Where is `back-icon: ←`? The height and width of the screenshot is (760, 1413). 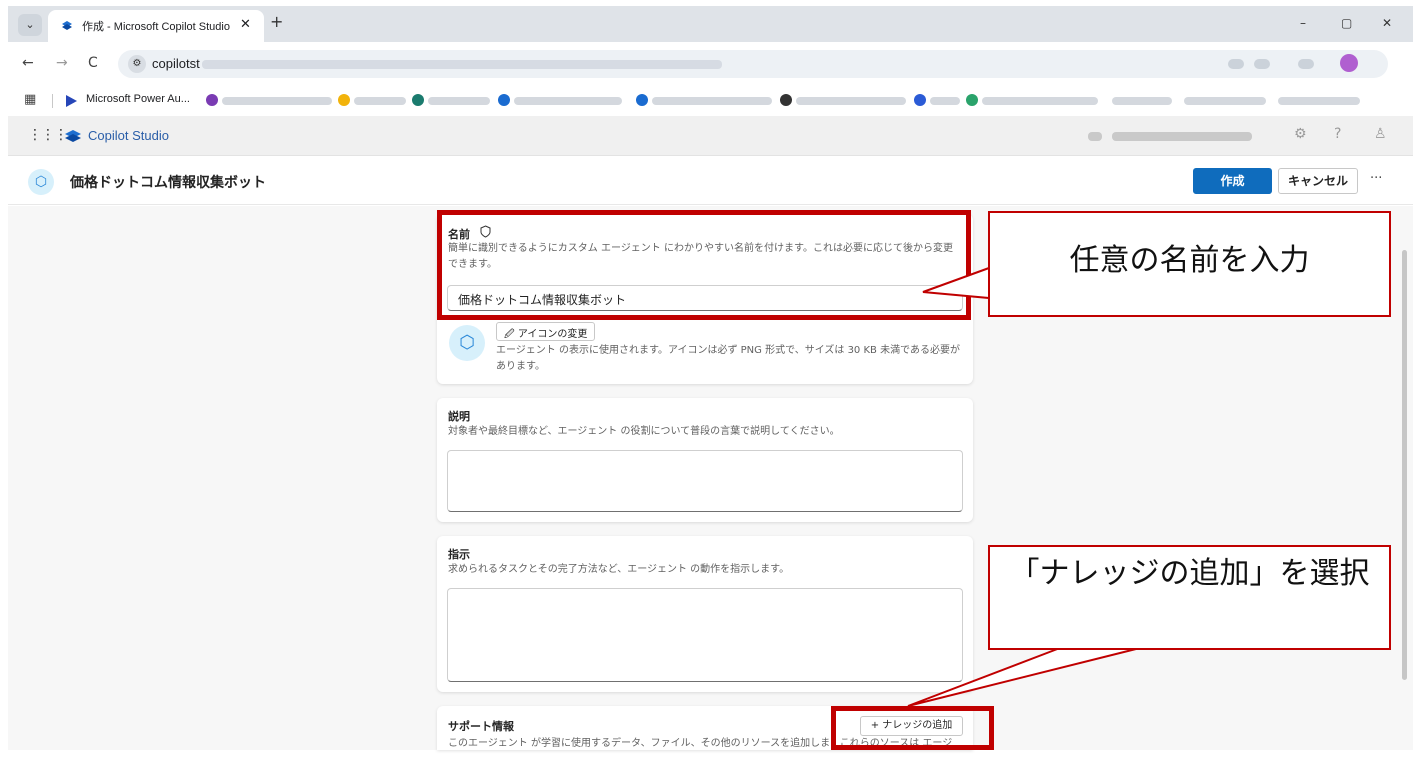
back-icon: ← is located at coordinates (28, 63).